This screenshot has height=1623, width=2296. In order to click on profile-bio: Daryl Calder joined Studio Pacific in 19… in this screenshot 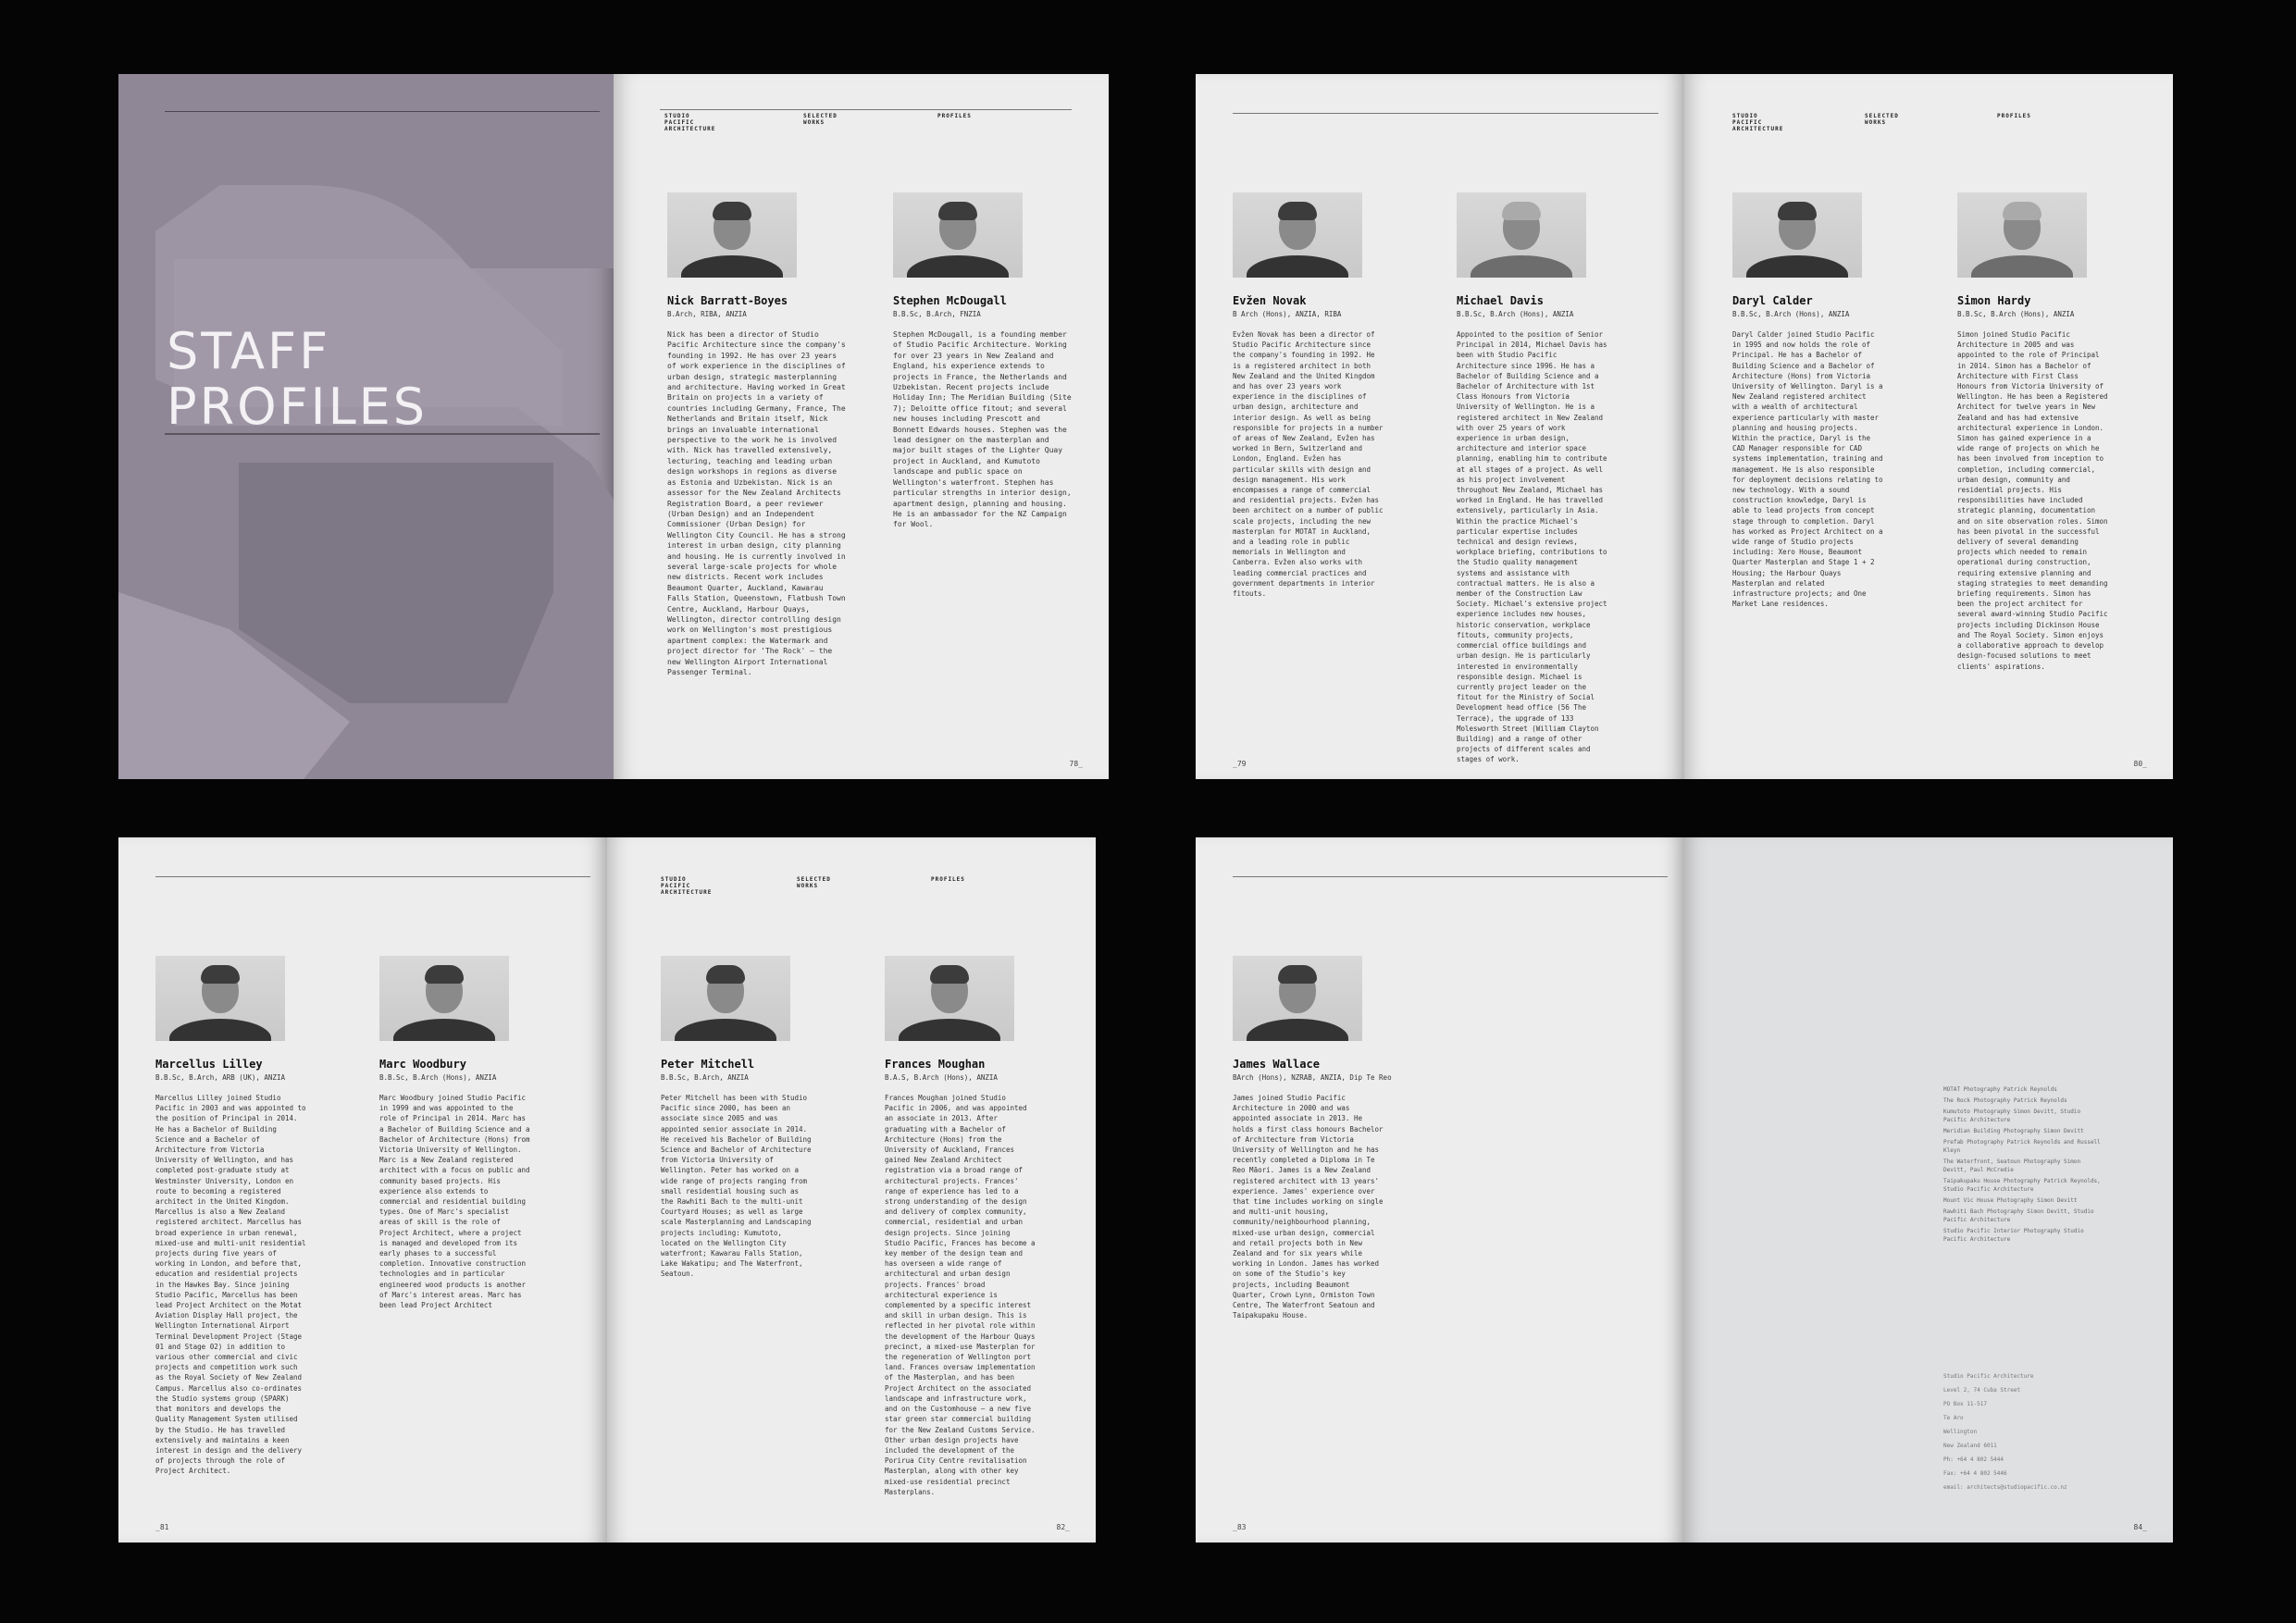, I will do `click(1808, 469)`.